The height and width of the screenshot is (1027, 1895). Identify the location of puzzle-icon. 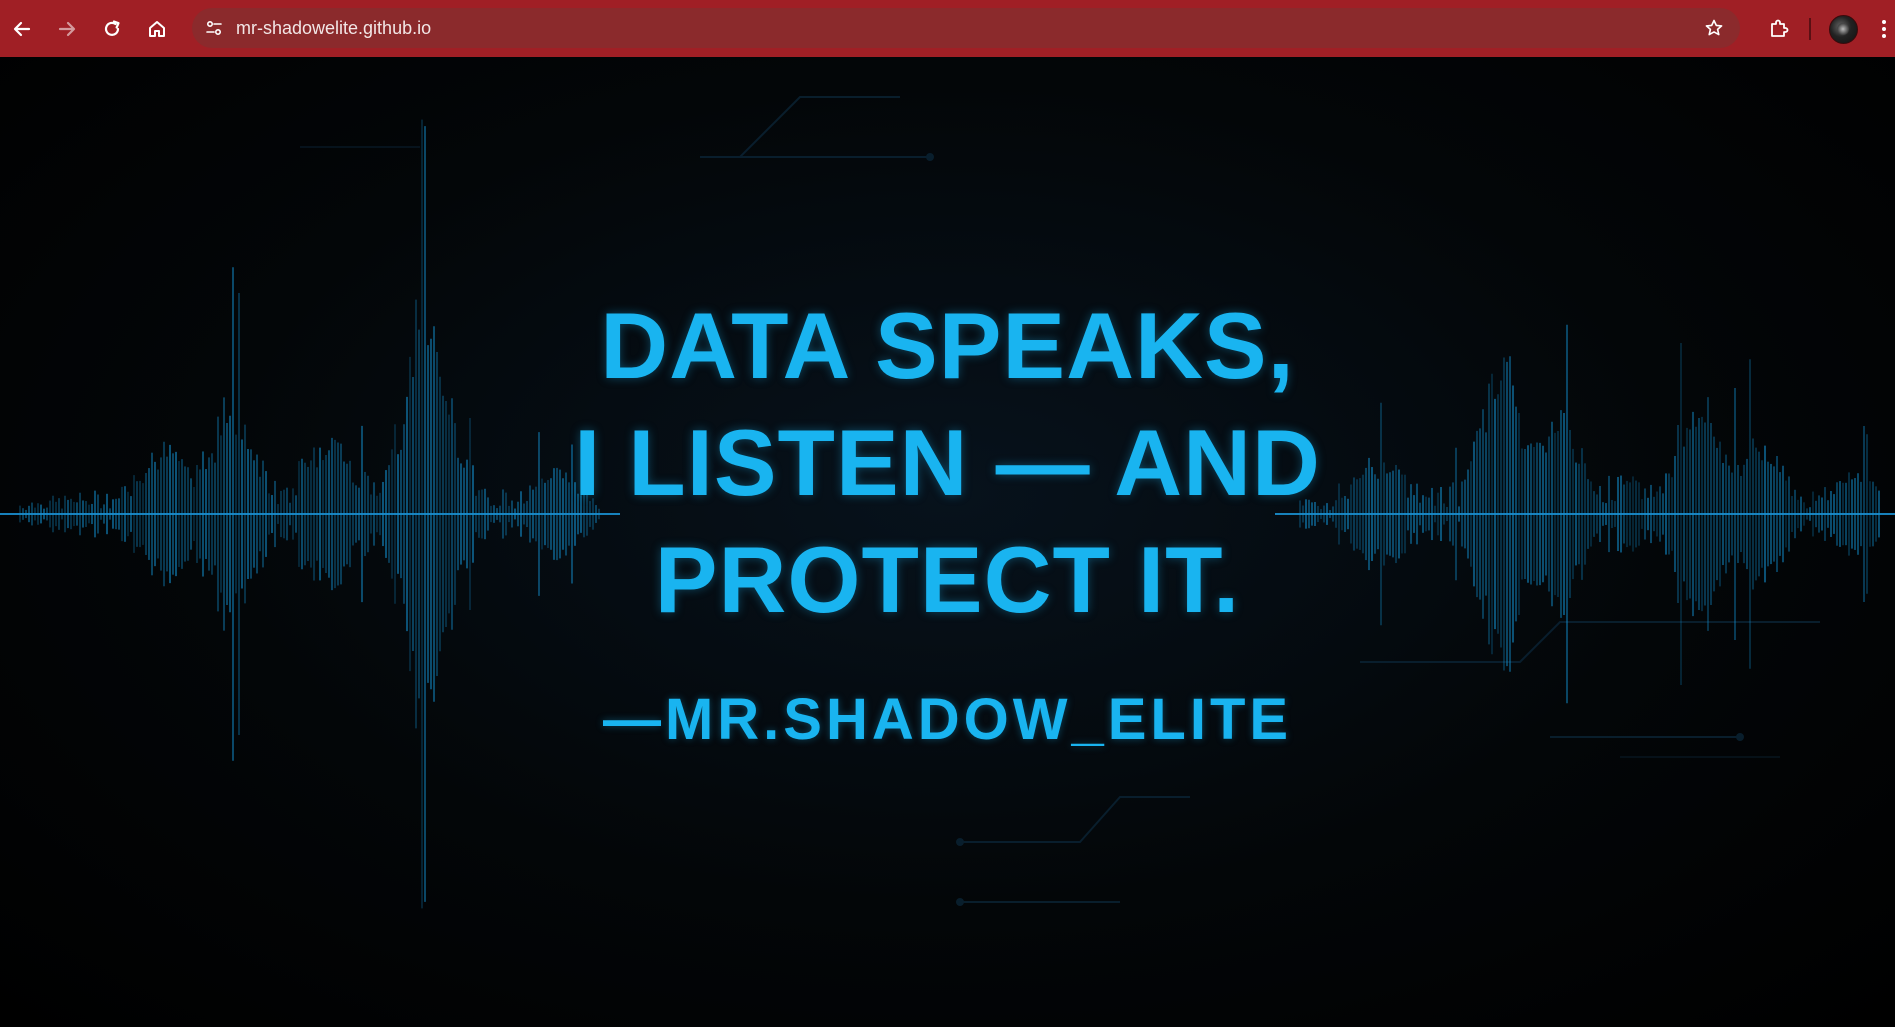
(1780, 28).